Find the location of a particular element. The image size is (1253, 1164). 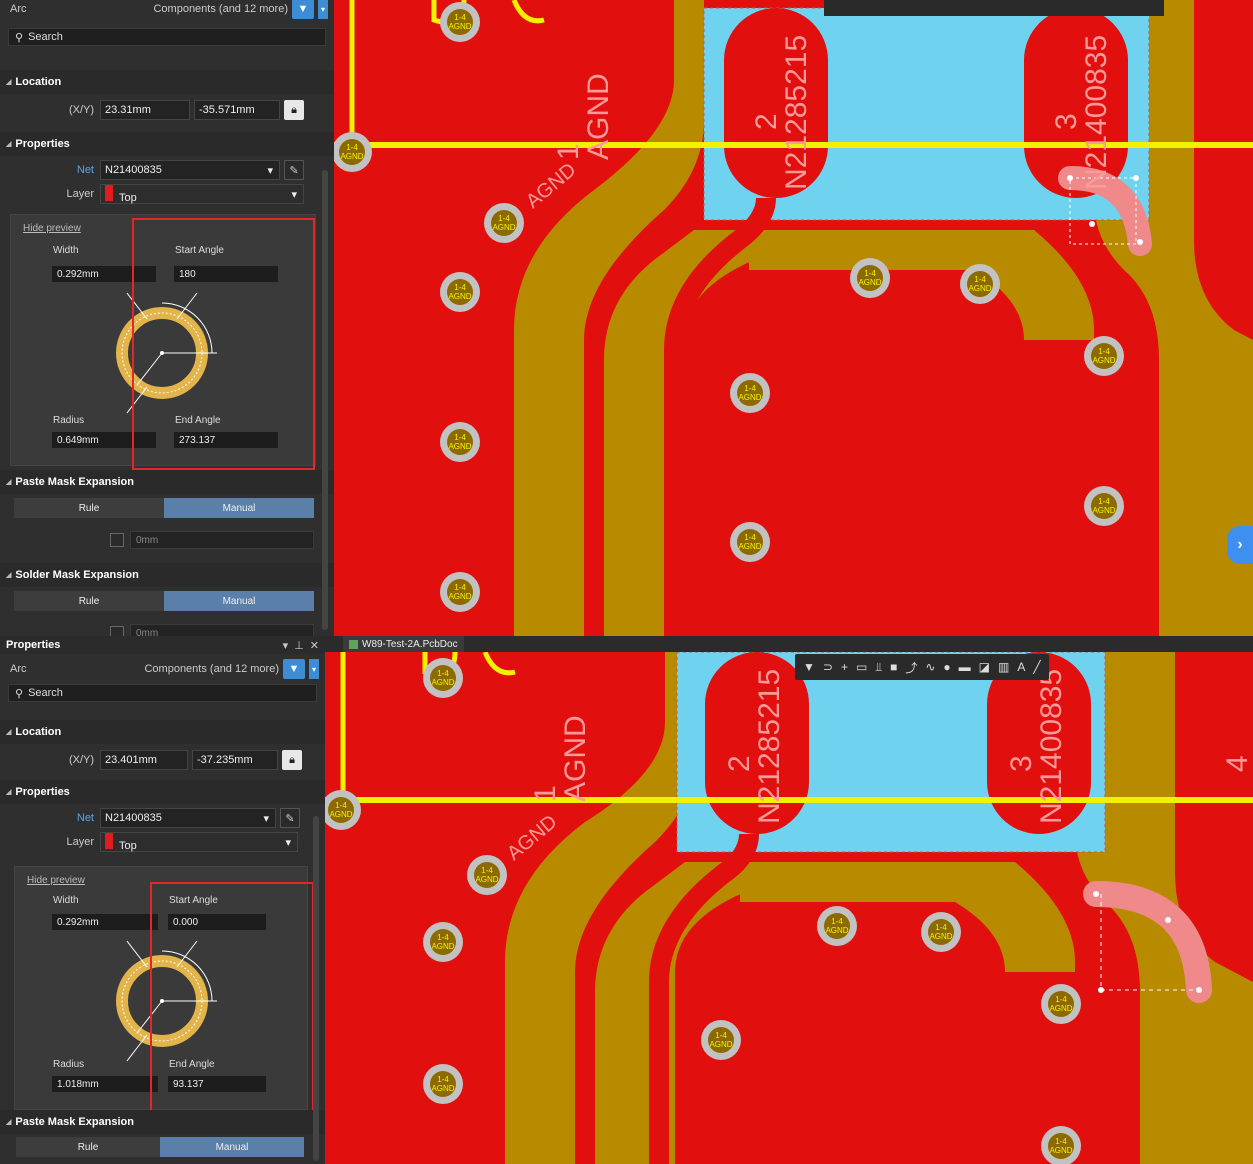

y-field: -37.235mm is located at coordinates (235, 760).